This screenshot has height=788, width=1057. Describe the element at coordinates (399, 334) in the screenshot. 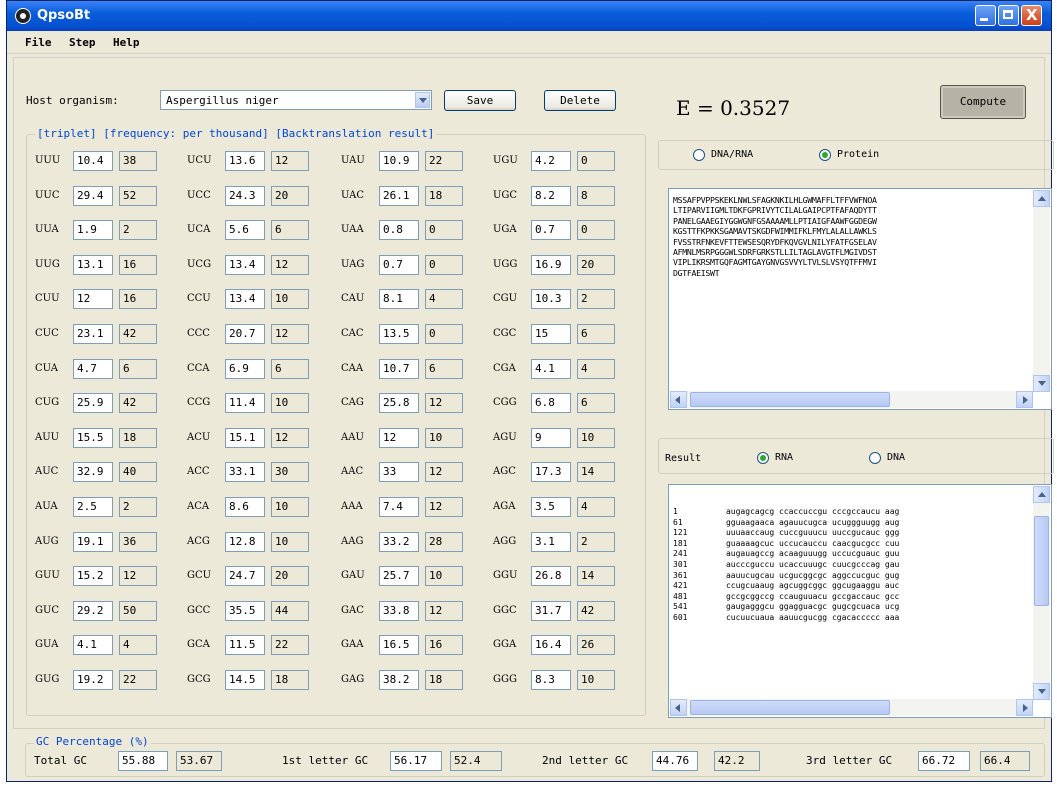

I see `codon-frequency-field: 13.5` at that location.